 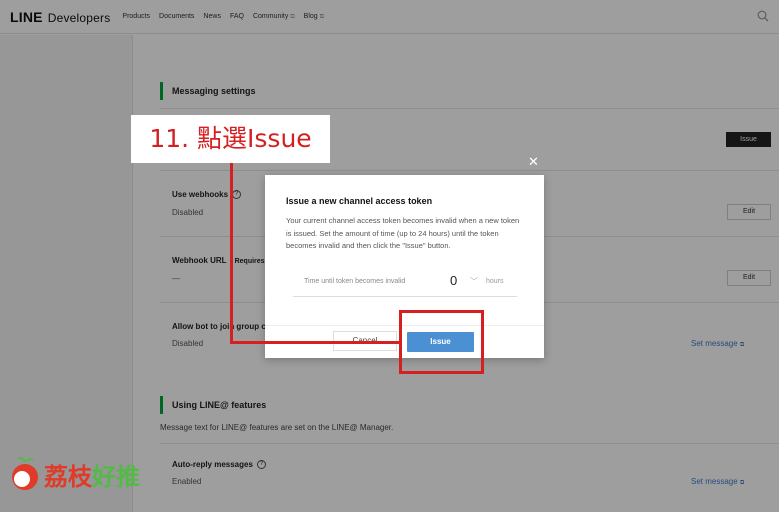 I want to click on annotation-highlight-box, so click(x=441, y=342).